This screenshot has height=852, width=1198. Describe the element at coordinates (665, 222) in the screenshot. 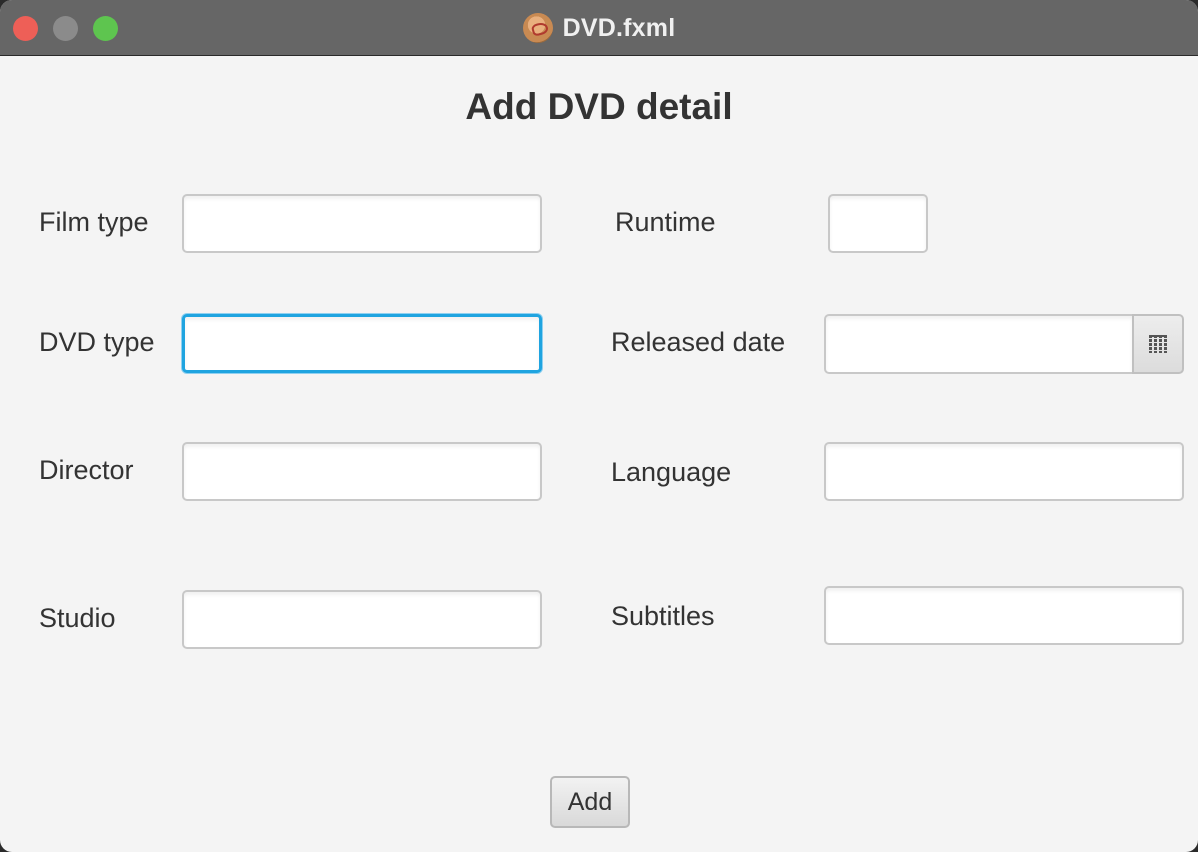

I see `runtime-label: Runtime` at that location.